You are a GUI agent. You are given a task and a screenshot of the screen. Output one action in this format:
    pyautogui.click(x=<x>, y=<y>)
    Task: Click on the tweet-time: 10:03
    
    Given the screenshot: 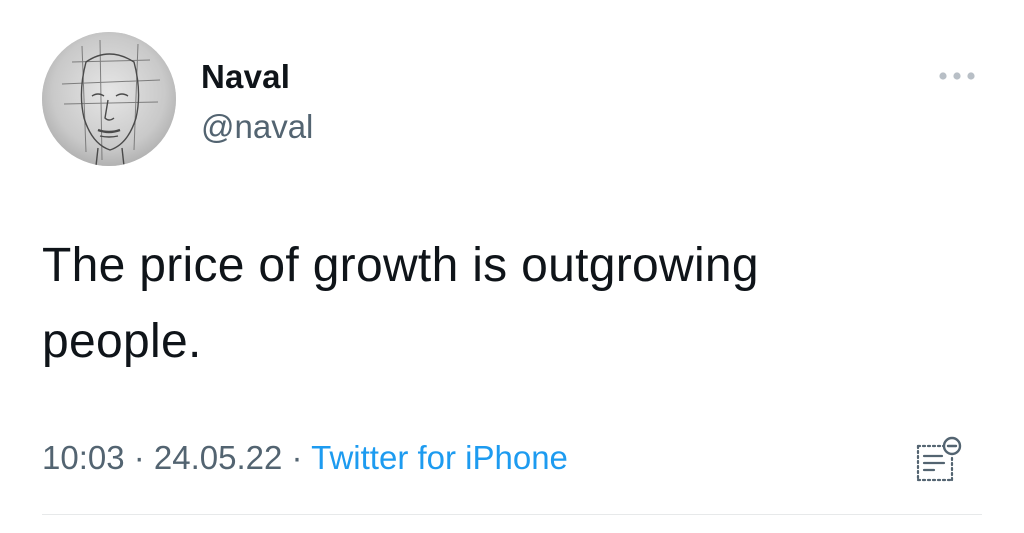 What is the action you would take?
    pyautogui.click(x=83, y=457)
    